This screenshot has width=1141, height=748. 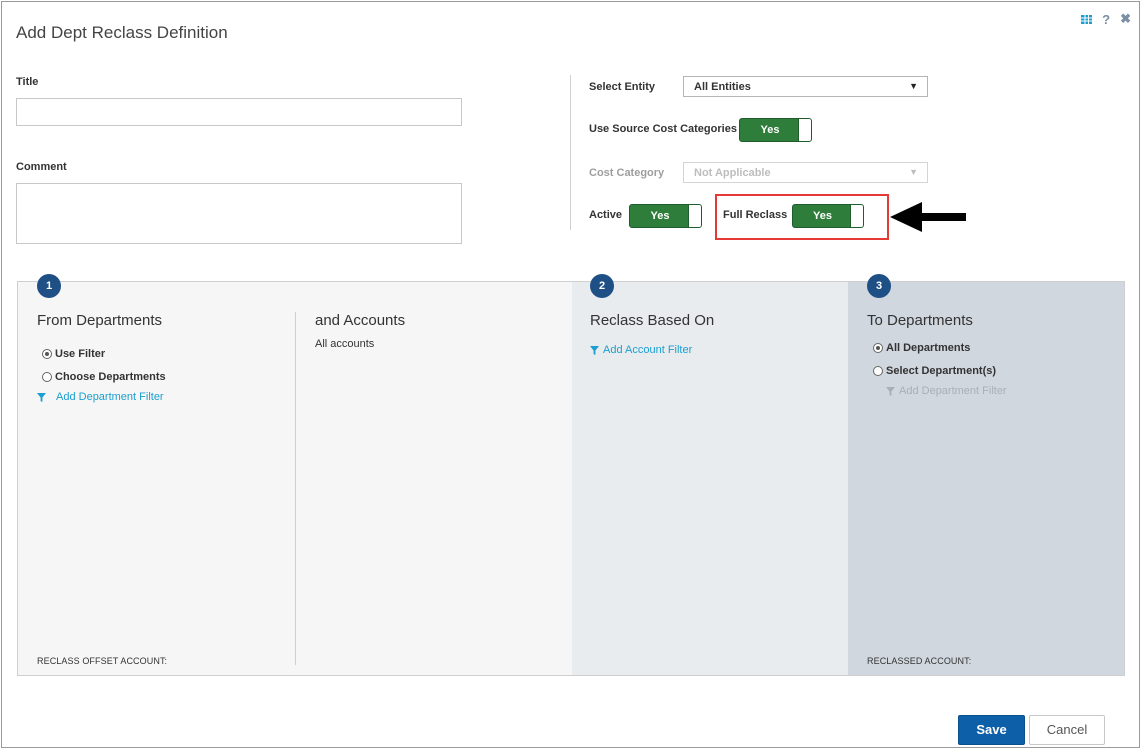 What do you see at coordinates (770, 130) in the screenshot?
I see `use-source-cost-toggle-text: Yes` at bounding box center [770, 130].